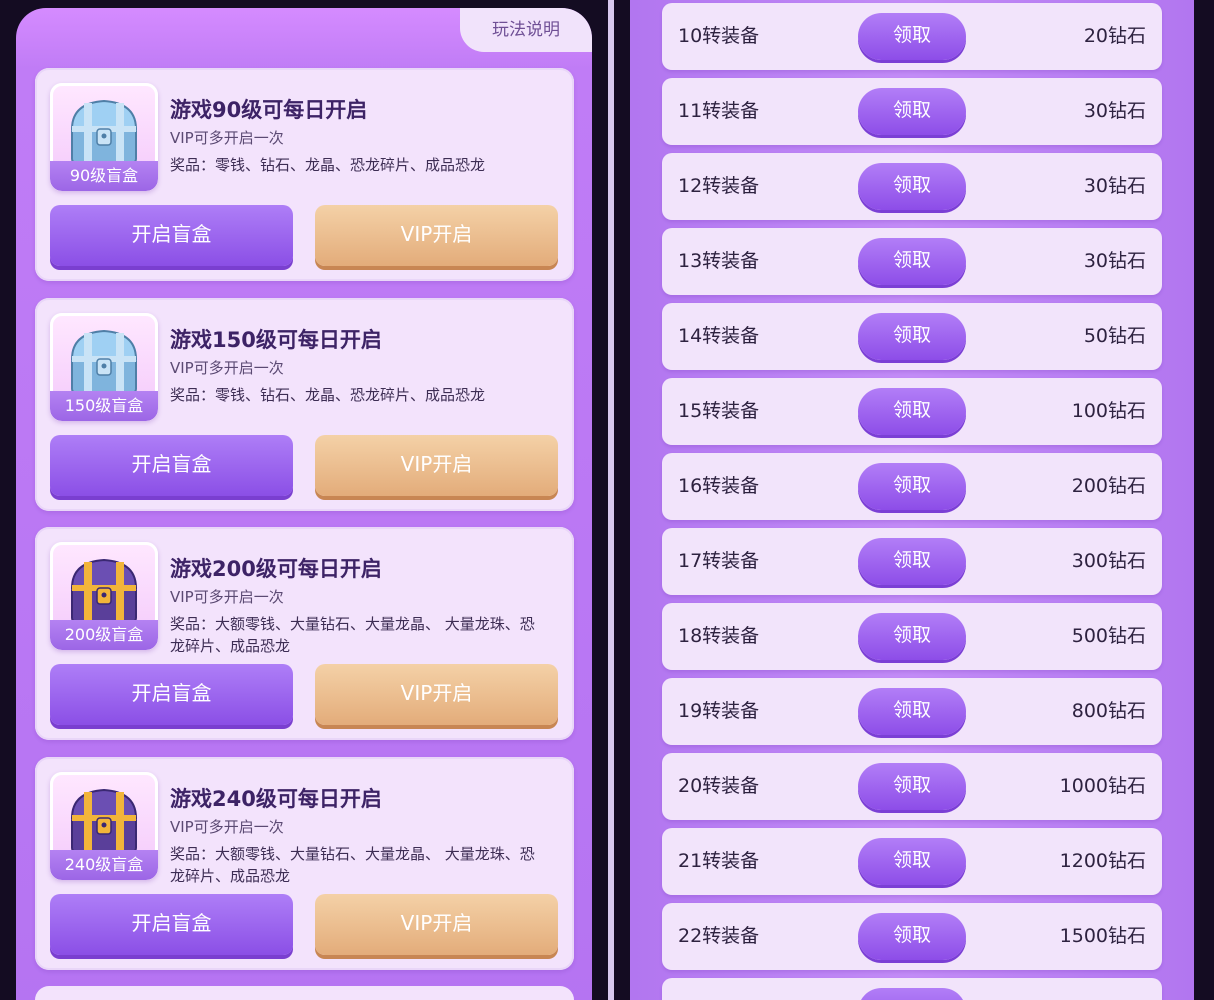 Image resolution: width=1214 pixels, height=1000 pixels. I want to click on reward-row: 10转装备 领取 20钻石, so click(912, 36).